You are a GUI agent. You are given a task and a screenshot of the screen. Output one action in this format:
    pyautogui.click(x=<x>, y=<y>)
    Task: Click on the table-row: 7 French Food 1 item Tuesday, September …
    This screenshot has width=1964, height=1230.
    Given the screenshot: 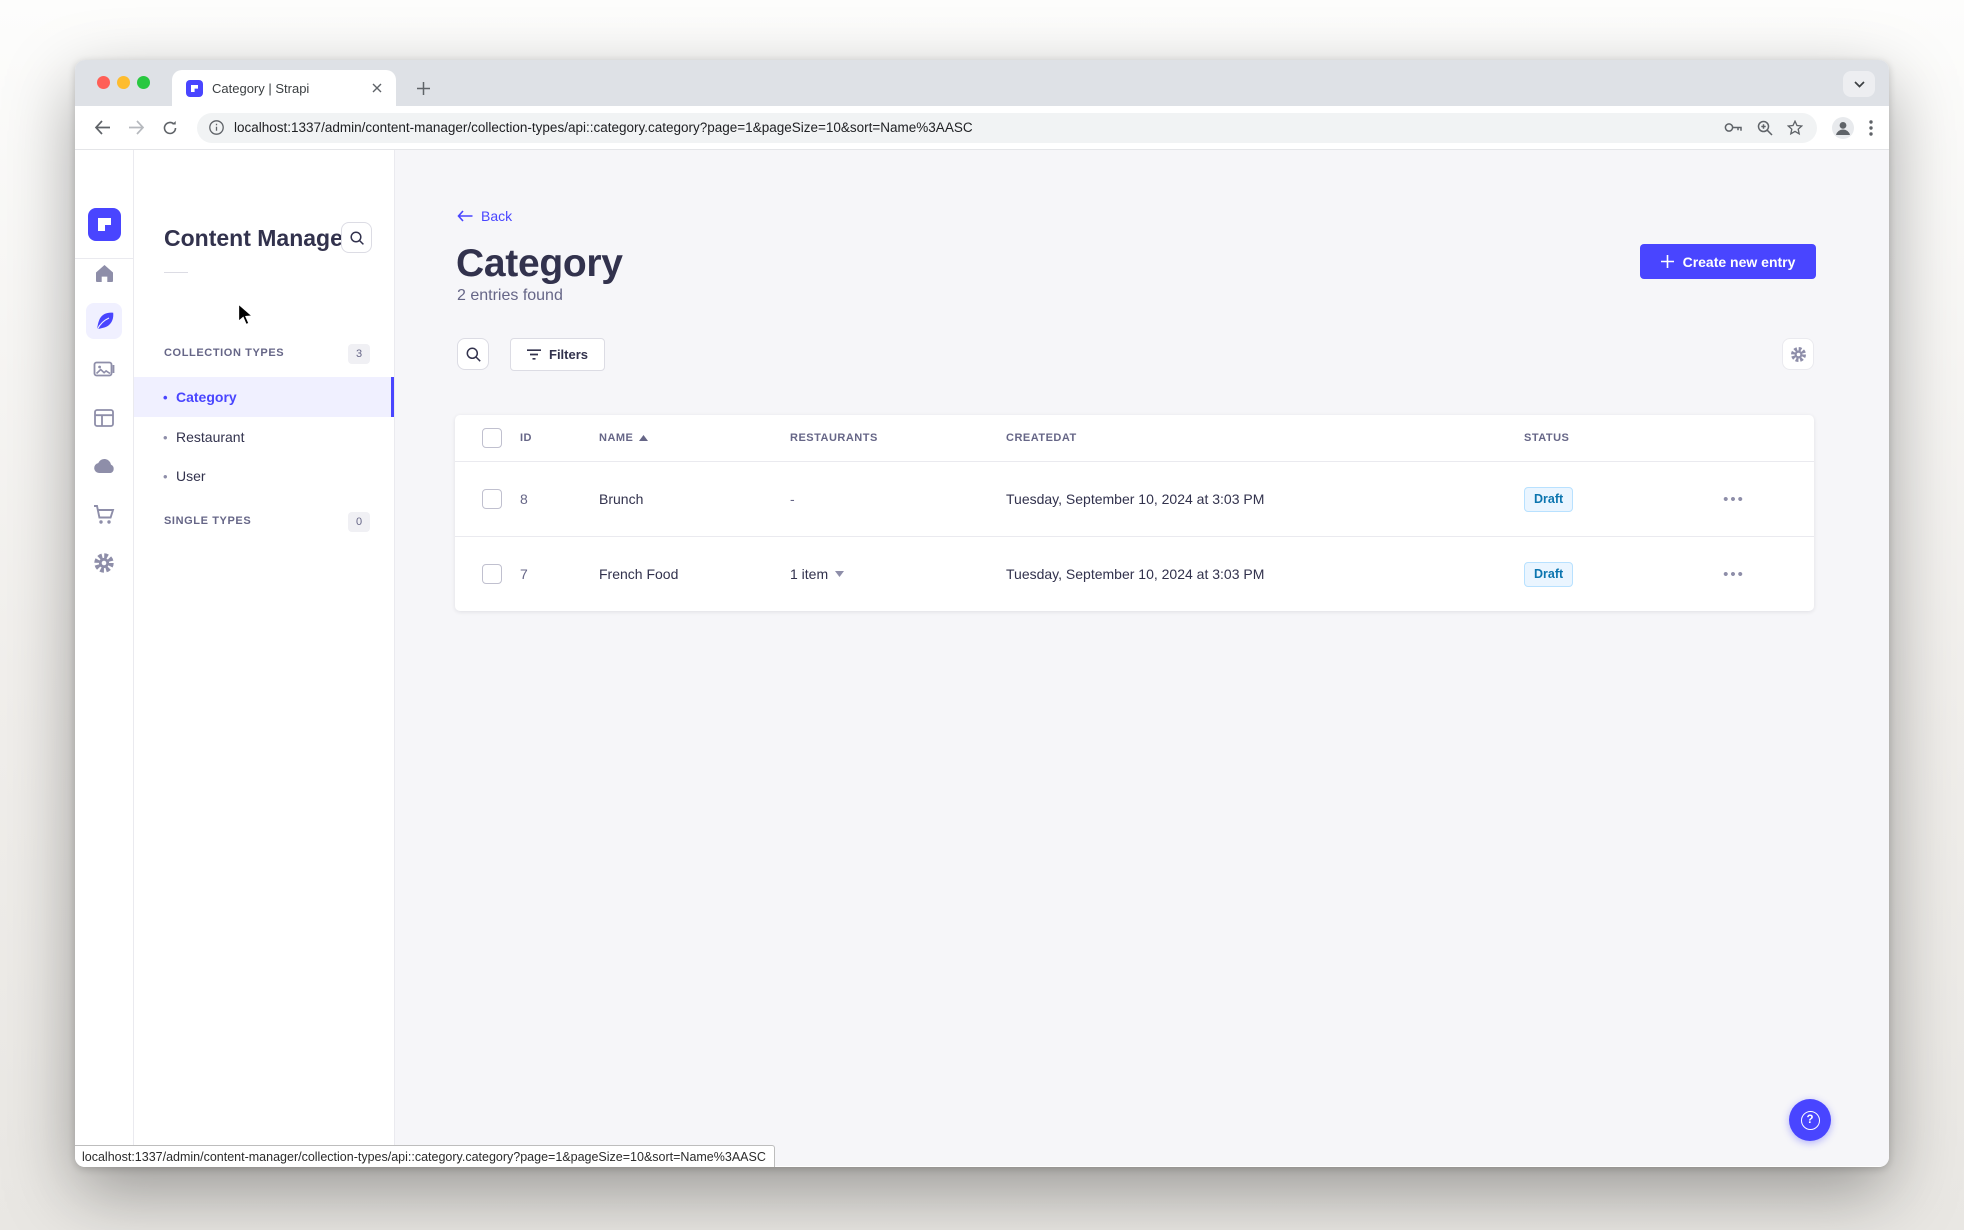 What is the action you would take?
    pyautogui.click(x=1134, y=573)
    